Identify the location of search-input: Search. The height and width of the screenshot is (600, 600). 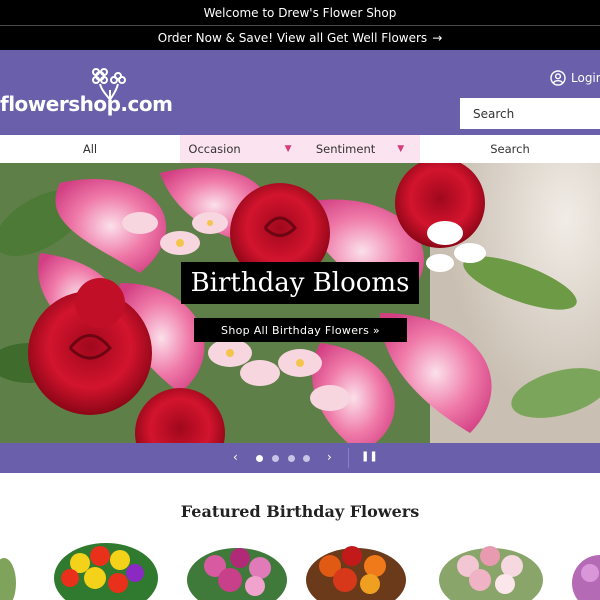
(530, 113).